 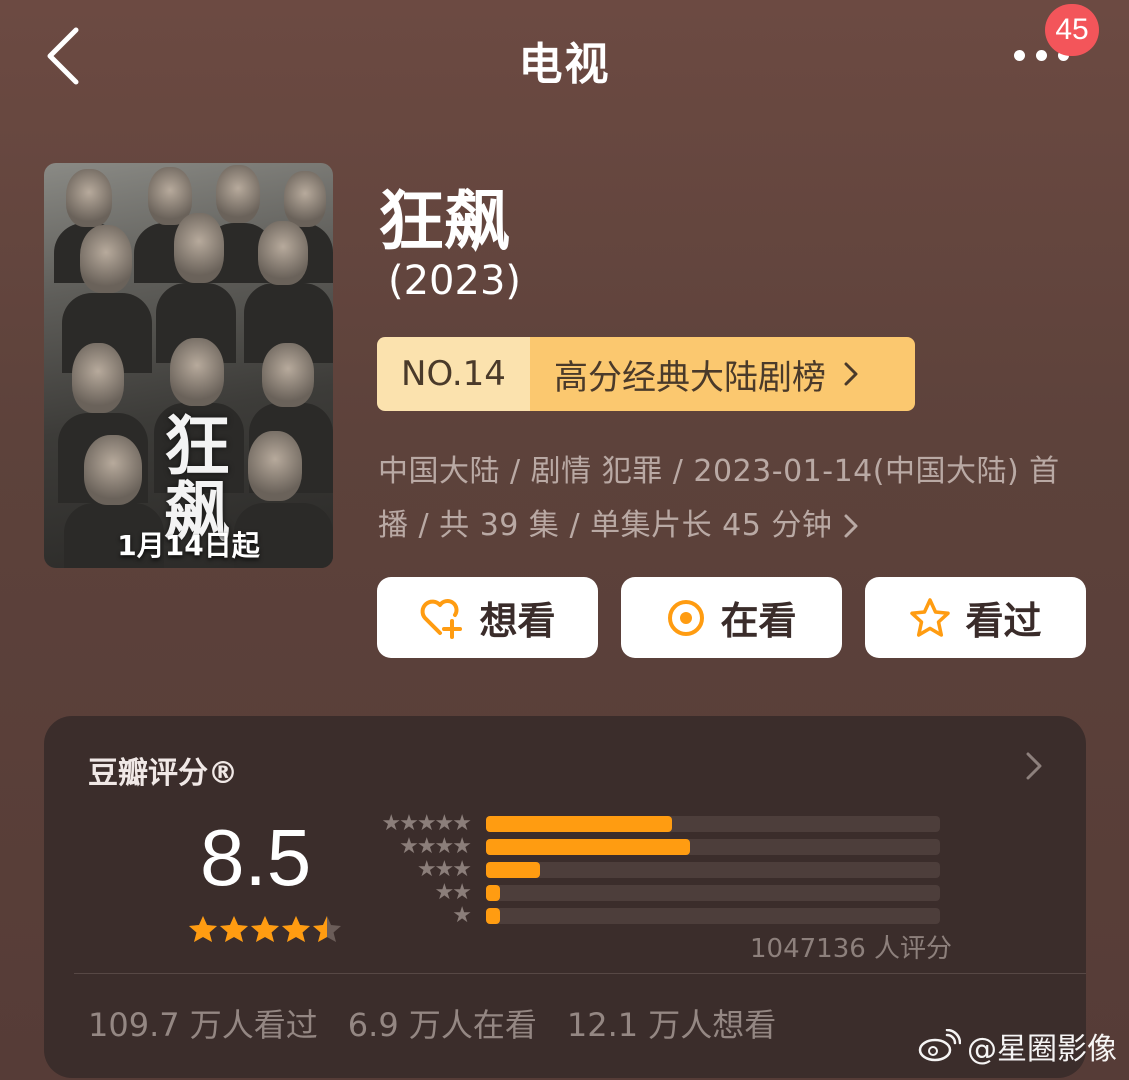 What do you see at coordinates (426, 823) in the screenshot?
I see `distribution-stars: ★★★★★` at bounding box center [426, 823].